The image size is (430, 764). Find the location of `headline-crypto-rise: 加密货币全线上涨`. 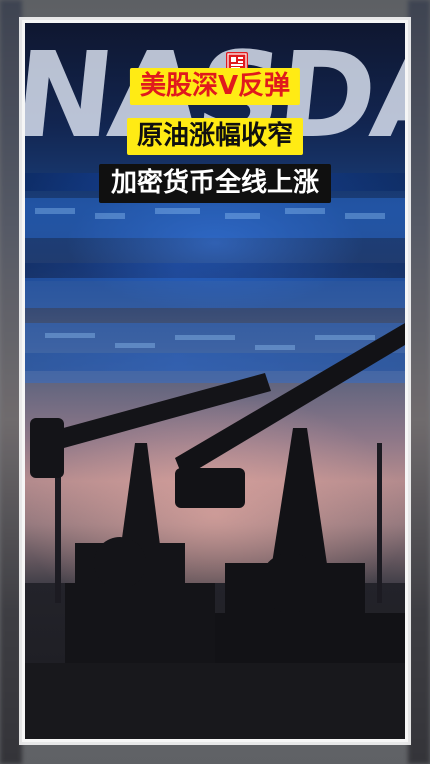

headline-crypto-rise: 加密货币全线上涨 is located at coordinates (215, 183).